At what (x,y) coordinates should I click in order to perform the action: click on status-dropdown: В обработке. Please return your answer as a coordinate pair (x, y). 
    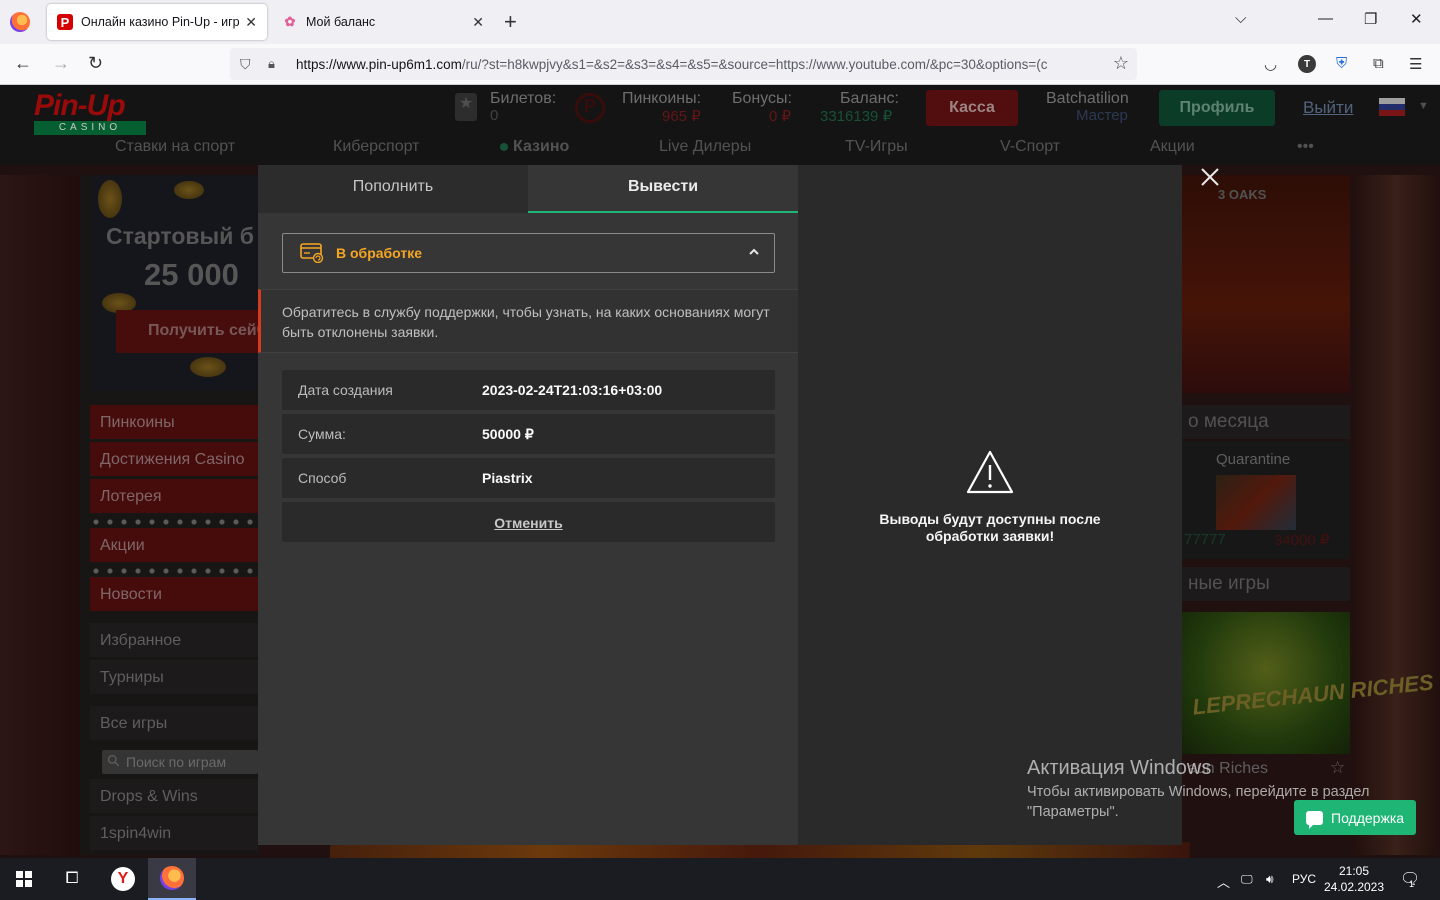
    Looking at the image, I should click on (528, 253).